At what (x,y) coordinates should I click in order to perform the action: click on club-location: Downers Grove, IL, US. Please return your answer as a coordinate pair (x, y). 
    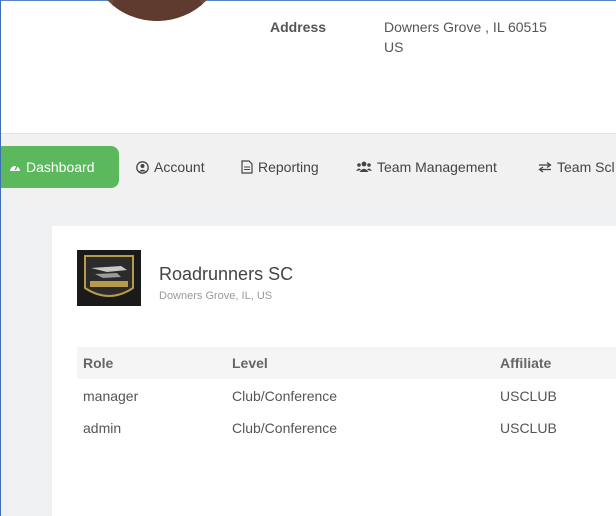
    Looking at the image, I should click on (216, 296).